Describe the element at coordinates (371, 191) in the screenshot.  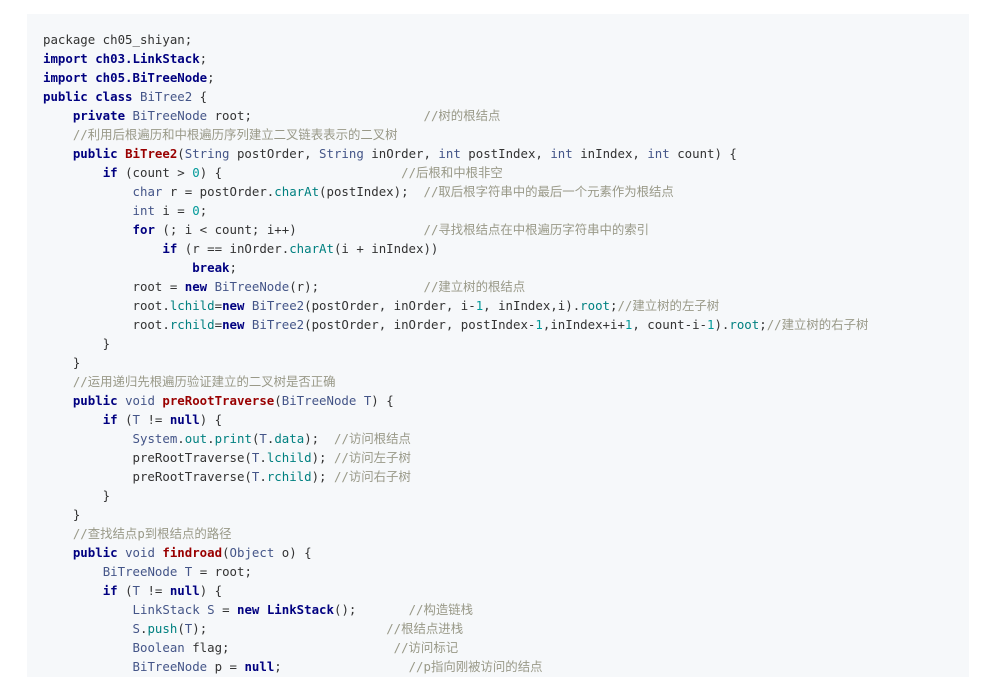
I see `code-token-text: (postIndex);` at that location.